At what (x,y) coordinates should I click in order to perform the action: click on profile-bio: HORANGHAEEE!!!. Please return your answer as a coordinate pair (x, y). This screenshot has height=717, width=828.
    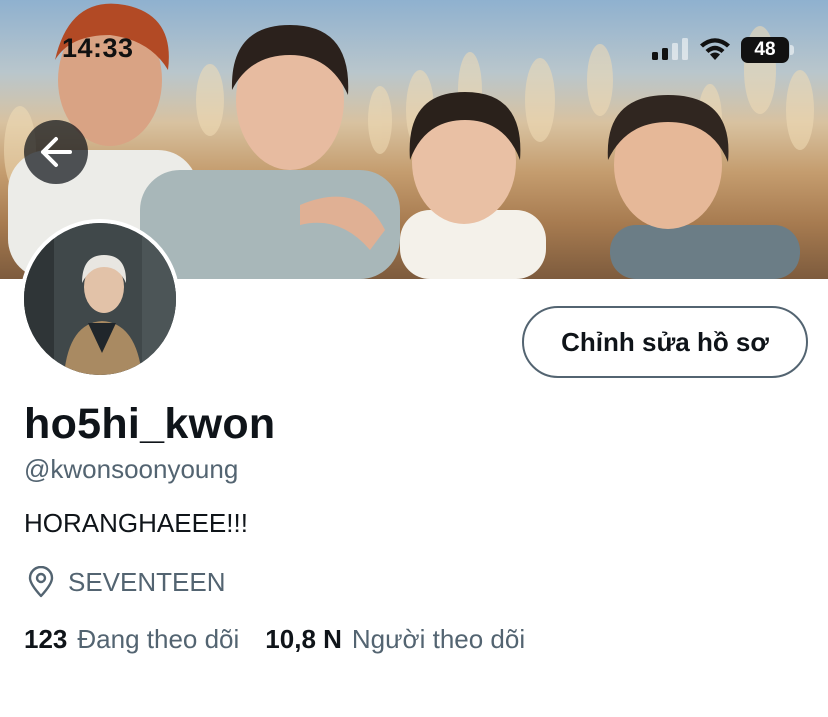
    Looking at the image, I should click on (136, 523).